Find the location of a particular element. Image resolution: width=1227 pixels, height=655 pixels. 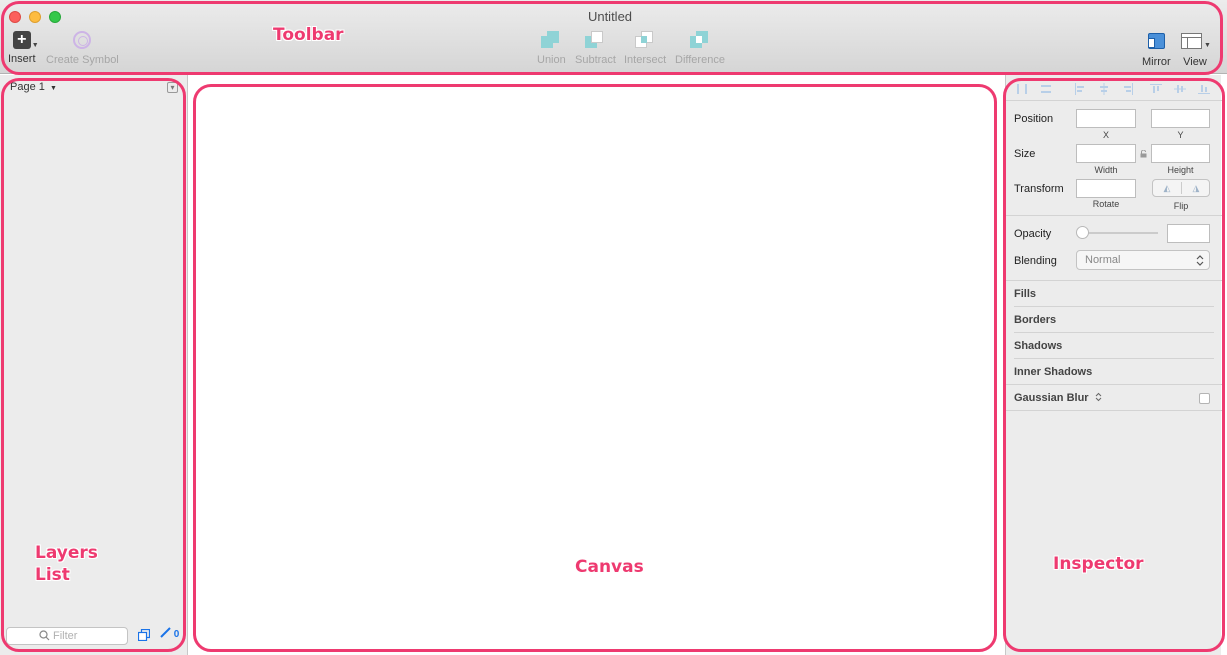

layers-annotation-outline is located at coordinates (93, 365).